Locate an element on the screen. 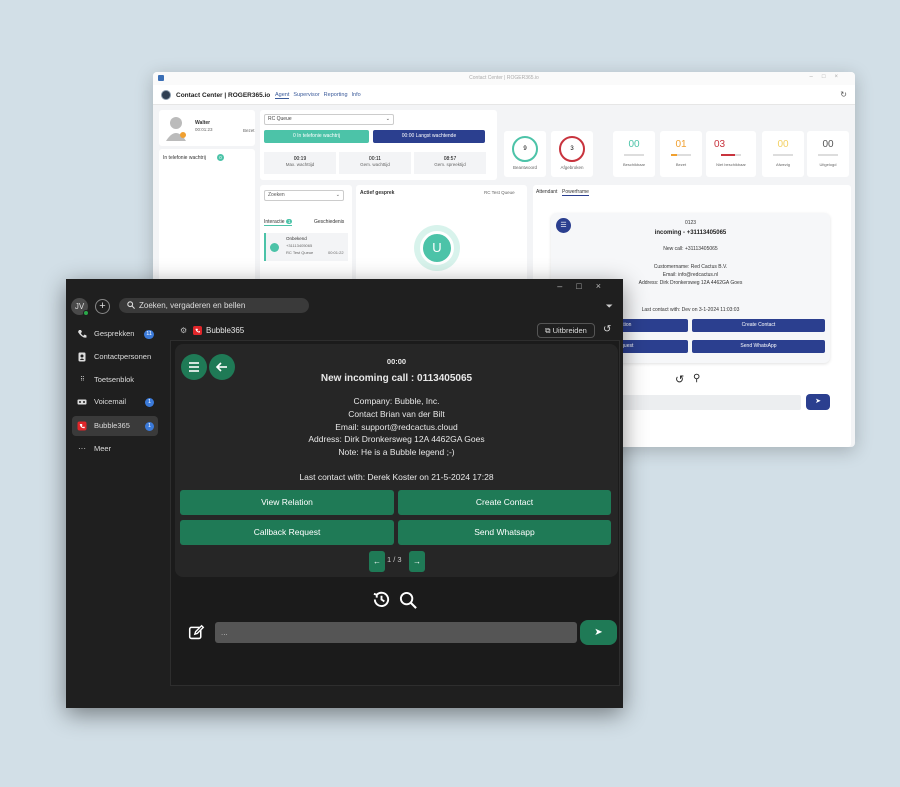 Image resolution: width=900 pixels, height=787 pixels. pf-send-whatsapp-button: Send WhatsApp is located at coordinates (758, 346).